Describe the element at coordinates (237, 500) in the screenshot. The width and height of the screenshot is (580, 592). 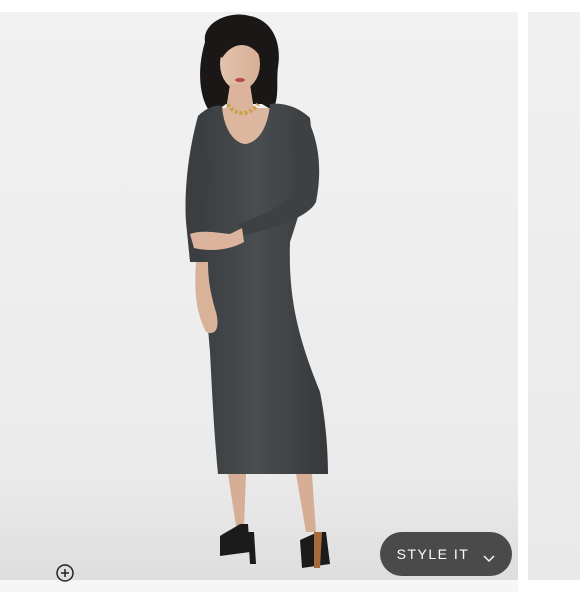
I see `left-leg` at that location.